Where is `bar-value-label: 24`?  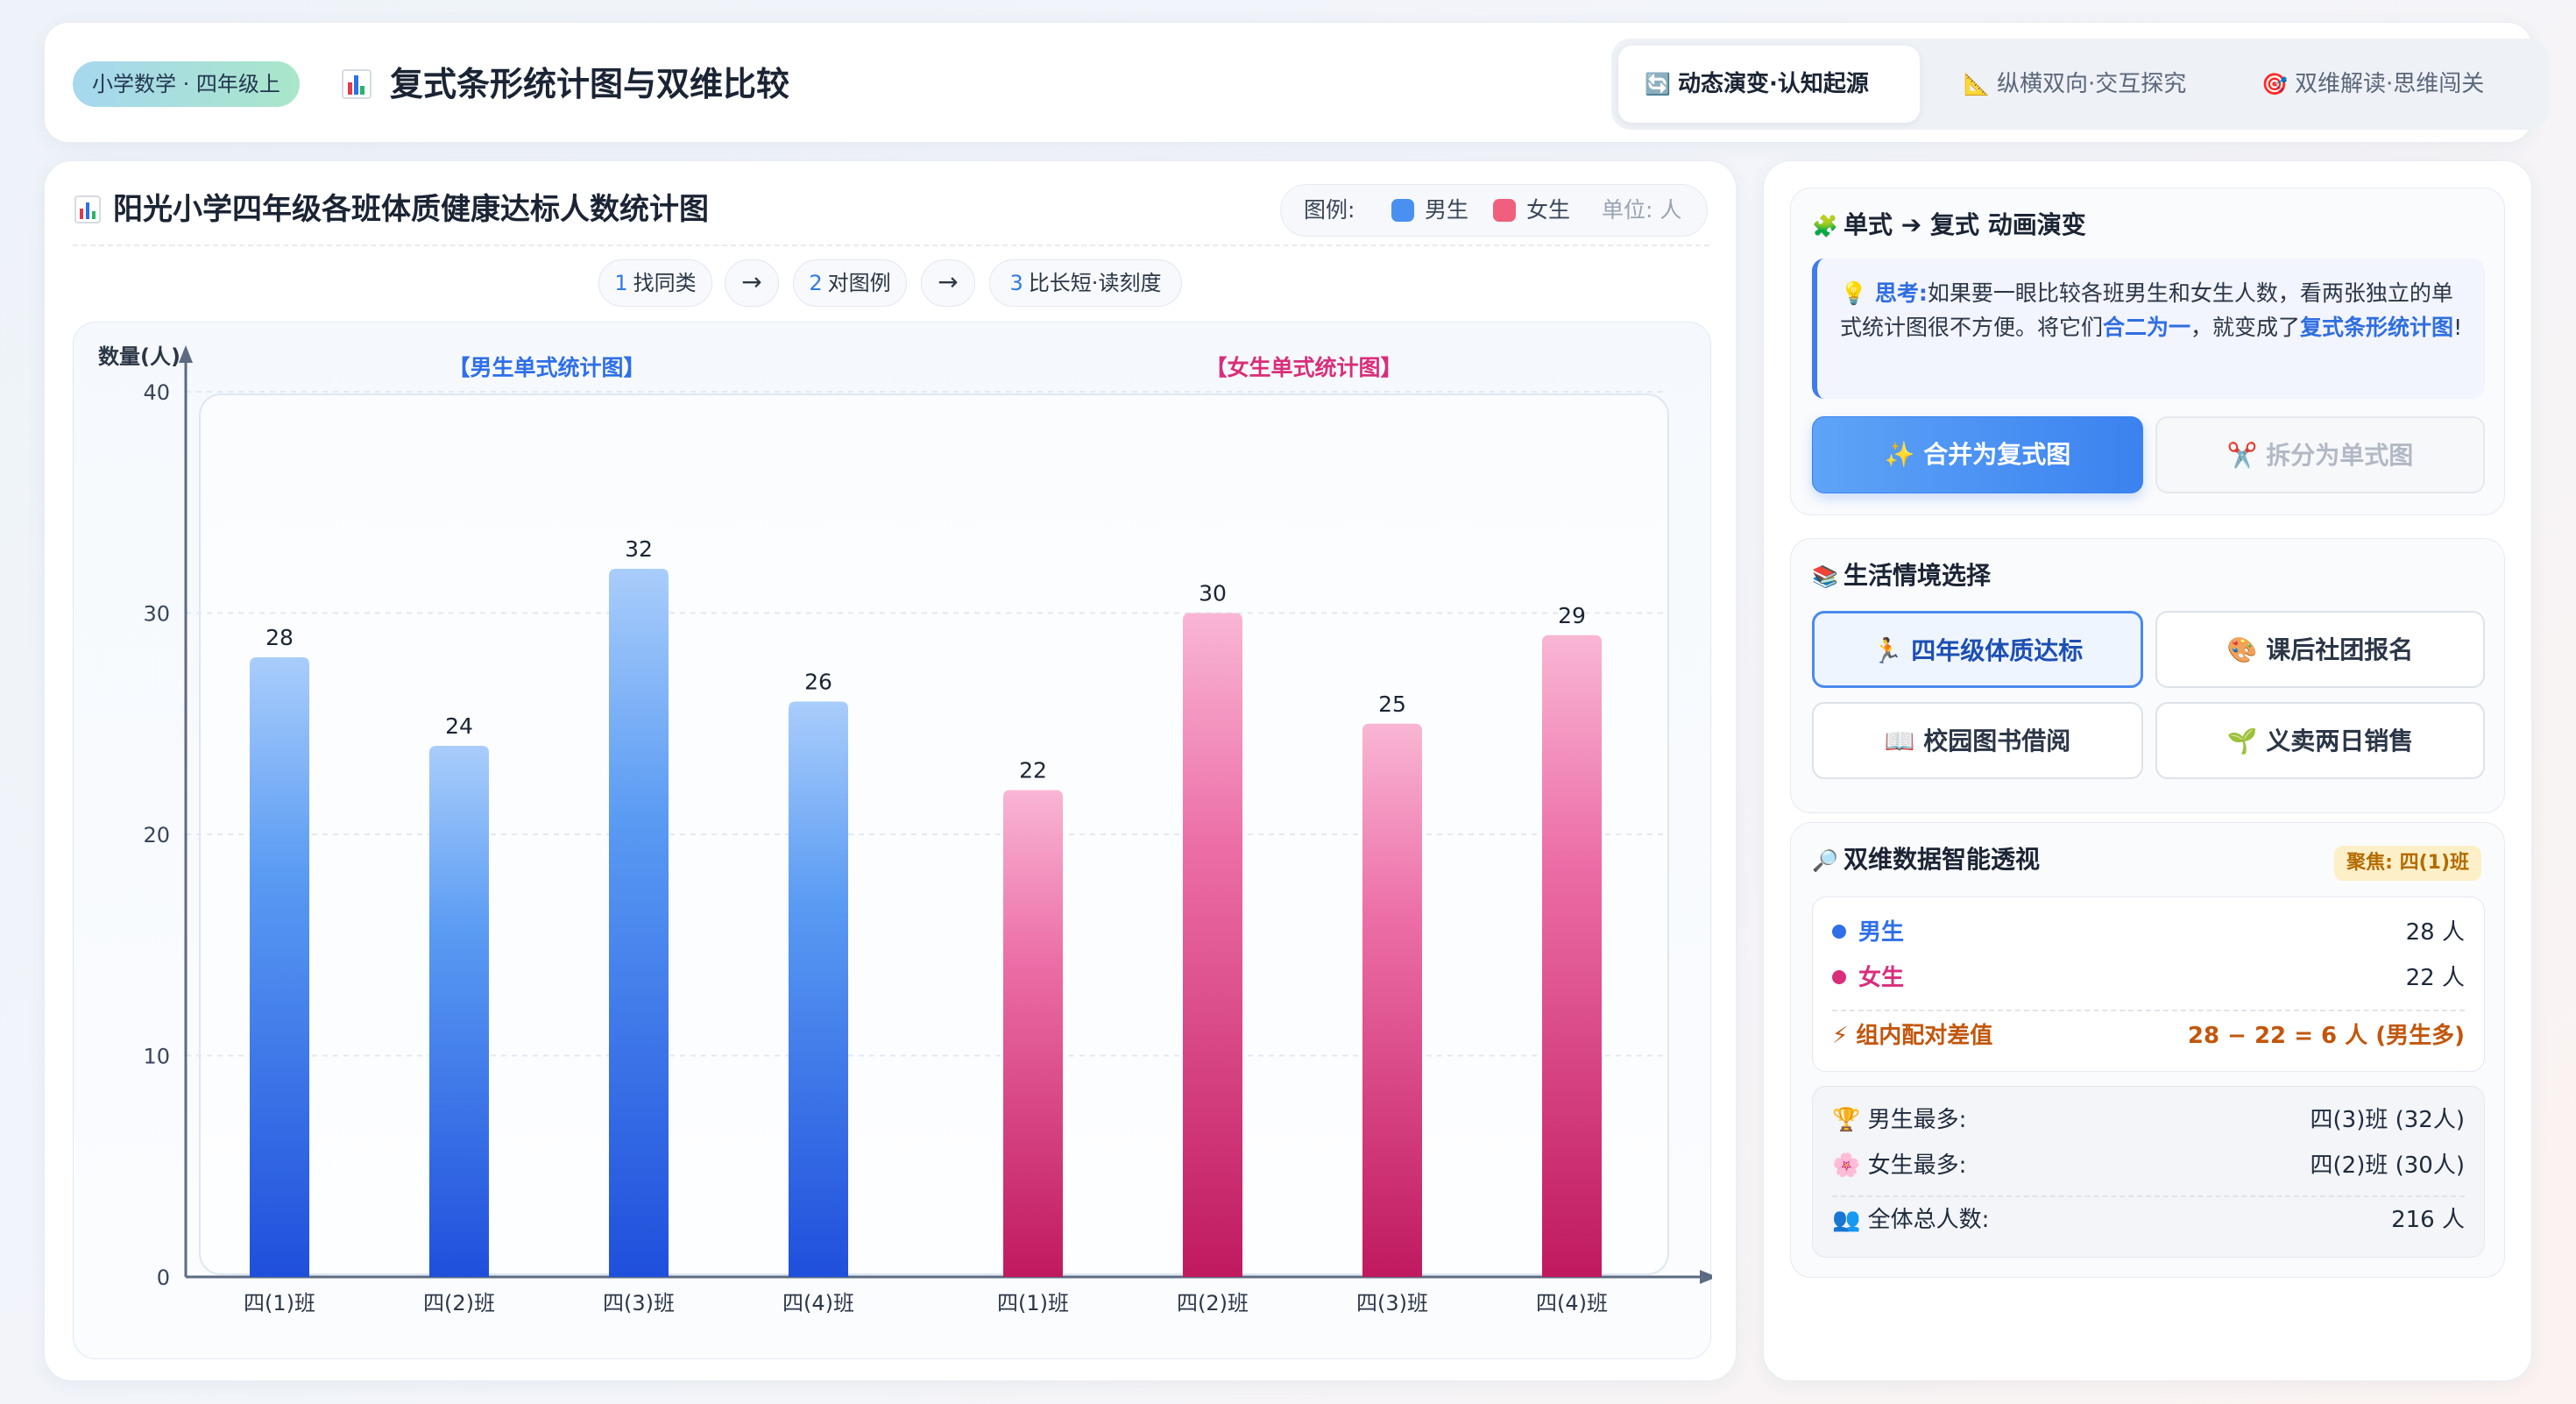
bar-value-label: 24 is located at coordinates (459, 726).